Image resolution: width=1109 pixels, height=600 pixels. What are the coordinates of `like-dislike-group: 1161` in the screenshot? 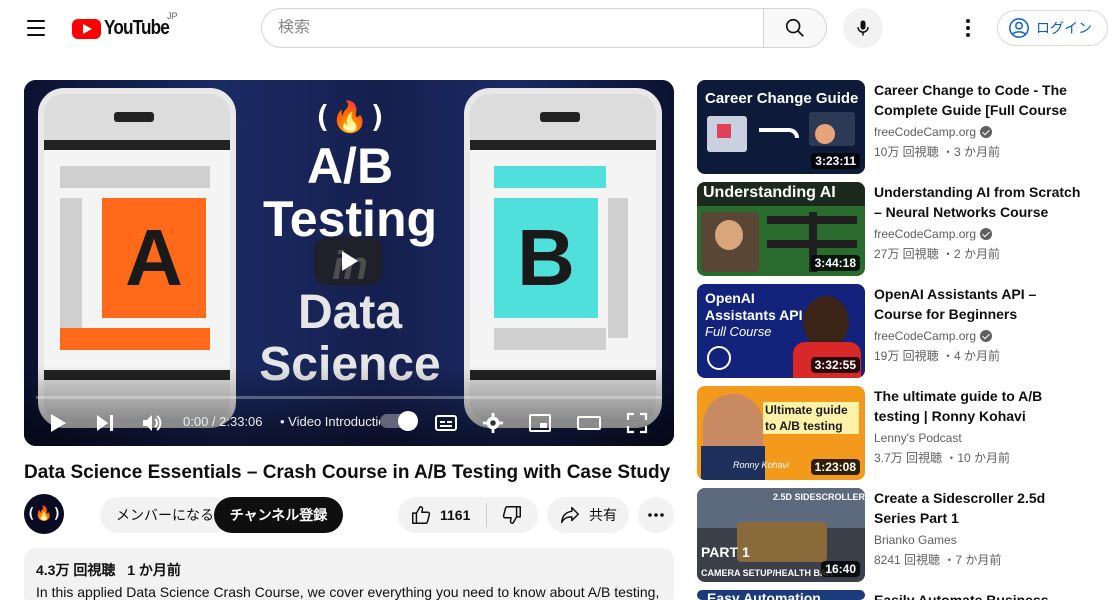 It's located at (468, 515).